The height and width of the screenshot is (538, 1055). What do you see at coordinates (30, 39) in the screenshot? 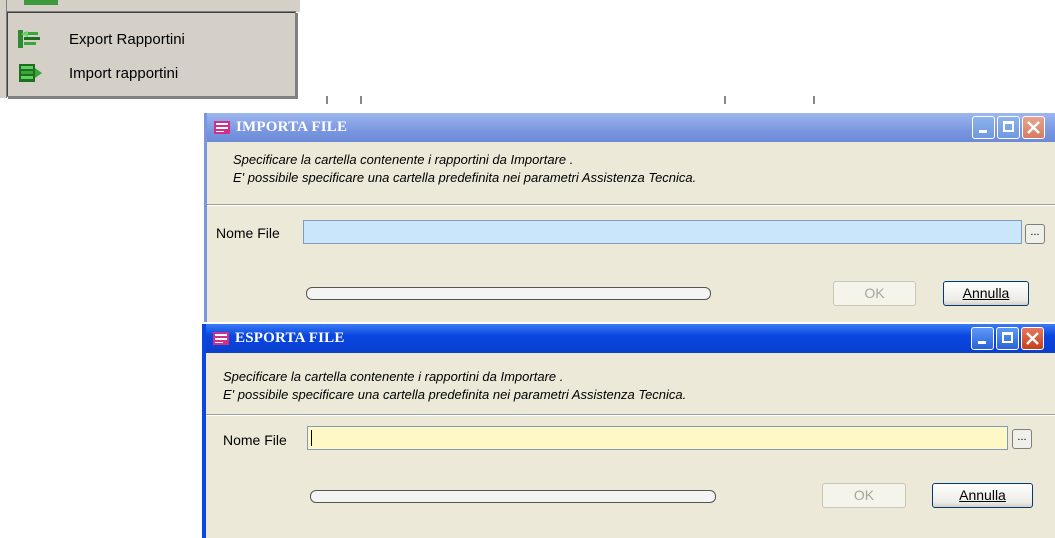
I see `export-icon` at bounding box center [30, 39].